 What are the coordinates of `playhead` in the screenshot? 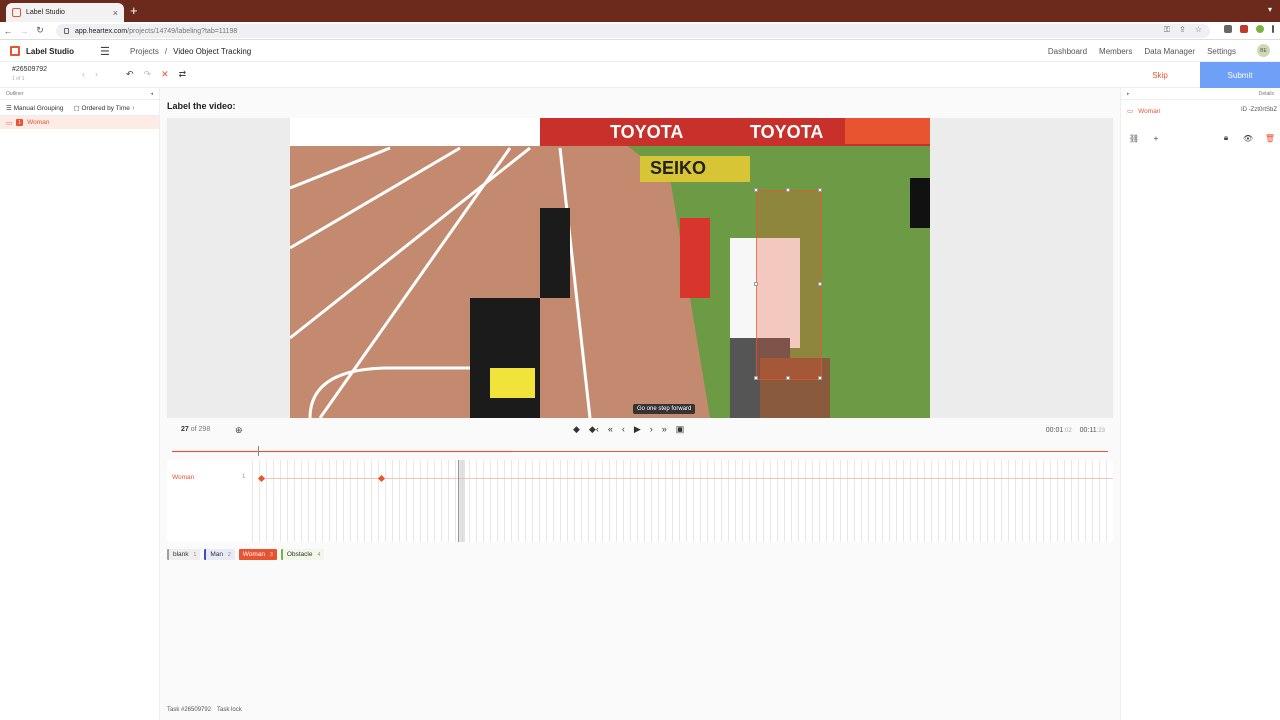 It's located at (258, 451).